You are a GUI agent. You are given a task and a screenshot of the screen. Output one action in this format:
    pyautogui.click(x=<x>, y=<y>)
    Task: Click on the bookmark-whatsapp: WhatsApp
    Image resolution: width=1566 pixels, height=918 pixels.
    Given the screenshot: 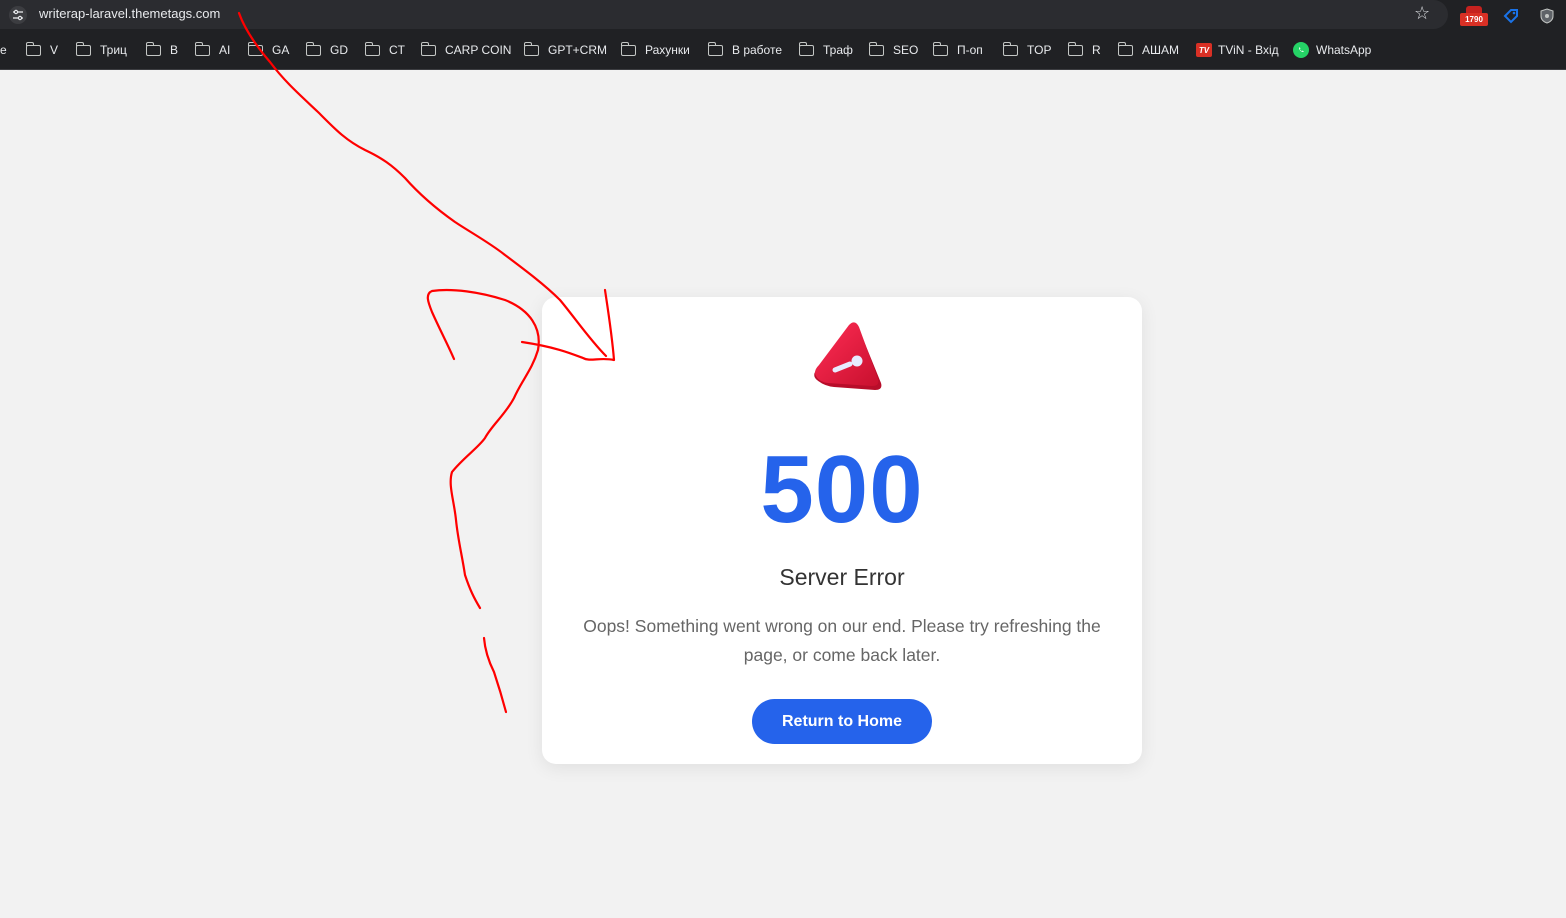 What is the action you would take?
    pyautogui.click(x=1332, y=50)
    